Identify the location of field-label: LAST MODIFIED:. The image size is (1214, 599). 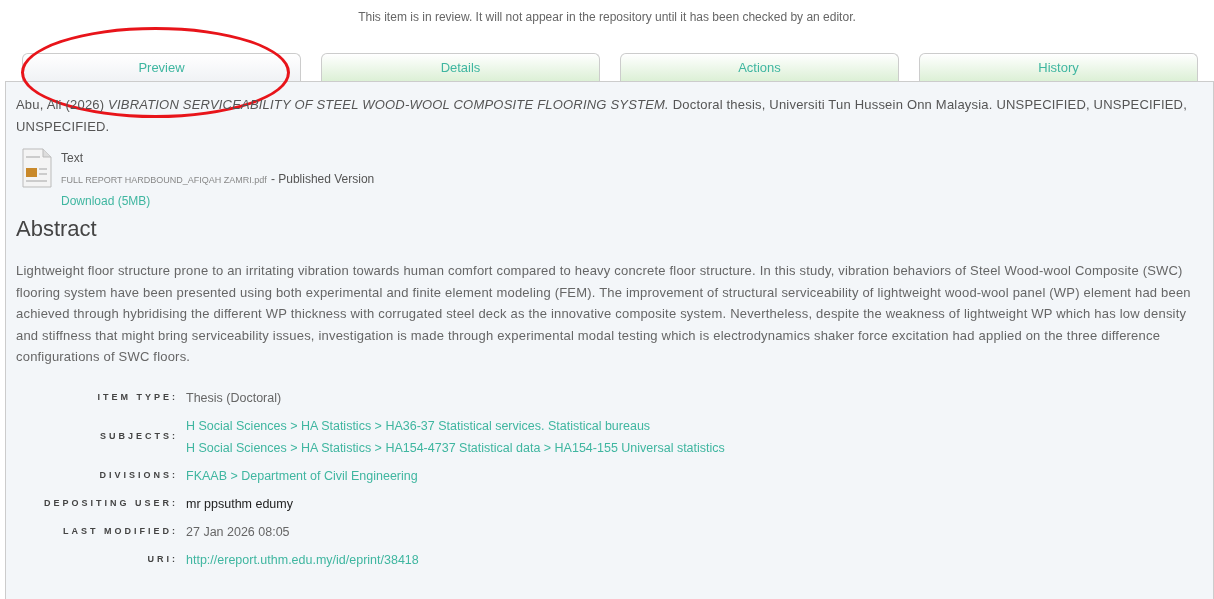
(120, 531).